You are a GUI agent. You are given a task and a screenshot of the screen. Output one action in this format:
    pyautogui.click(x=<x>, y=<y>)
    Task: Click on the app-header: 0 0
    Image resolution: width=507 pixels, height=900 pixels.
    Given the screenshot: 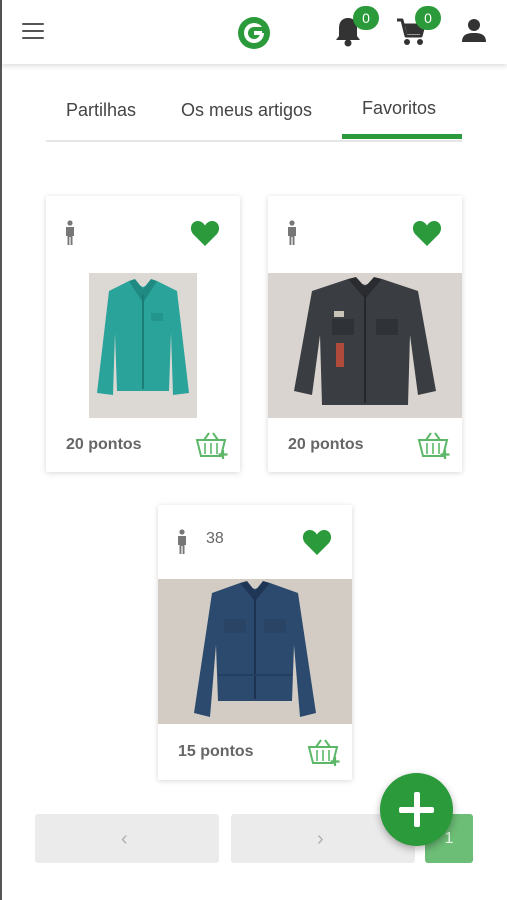 What is the action you would take?
    pyautogui.click(x=254, y=32)
    